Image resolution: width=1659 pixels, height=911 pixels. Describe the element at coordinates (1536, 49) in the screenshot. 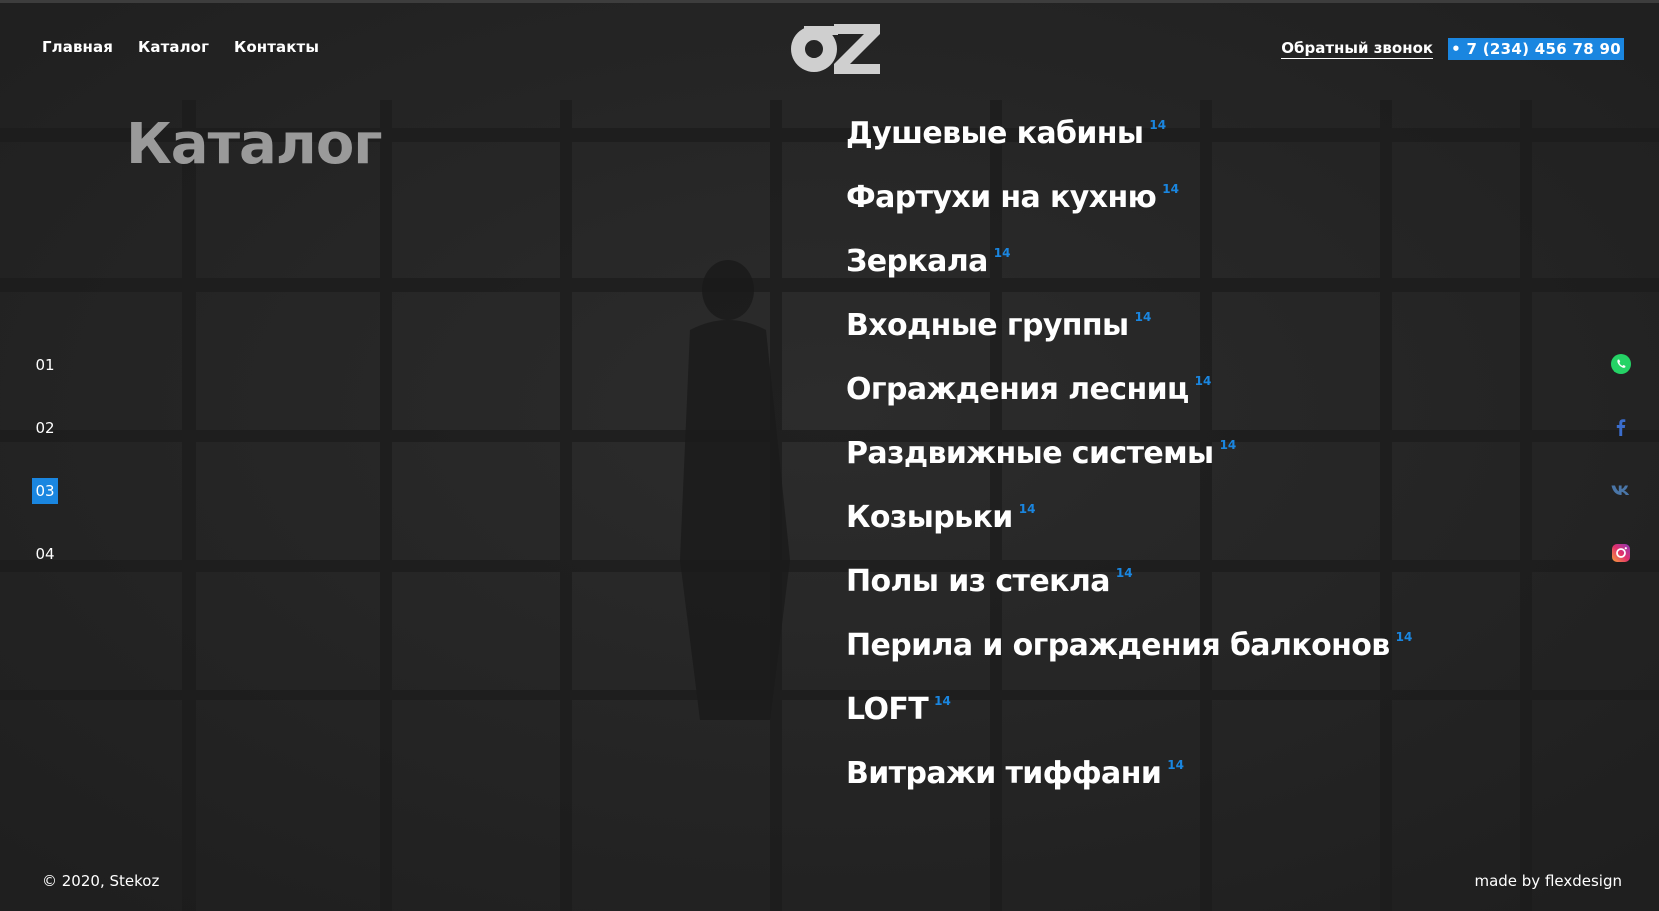

I see `phone-number: • 7 (234) 456 78 90` at that location.